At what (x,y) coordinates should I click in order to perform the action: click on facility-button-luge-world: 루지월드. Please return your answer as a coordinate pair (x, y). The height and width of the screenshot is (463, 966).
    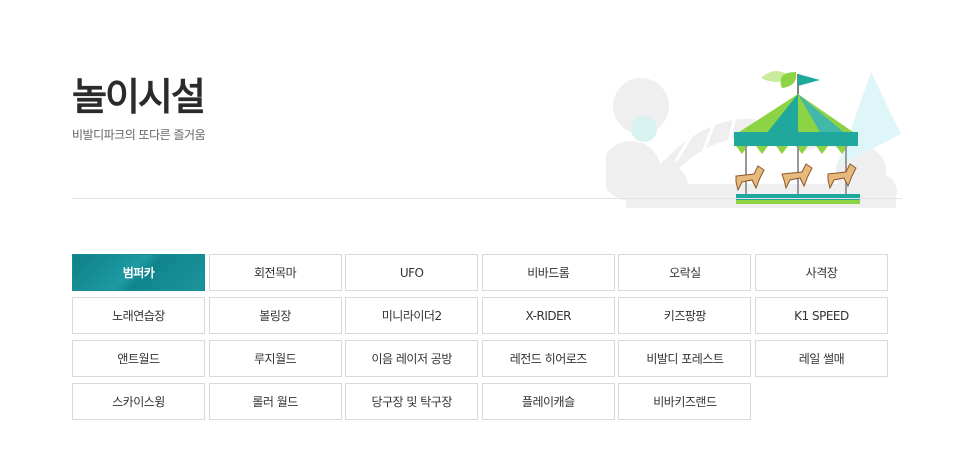
    Looking at the image, I should click on (275, 358).